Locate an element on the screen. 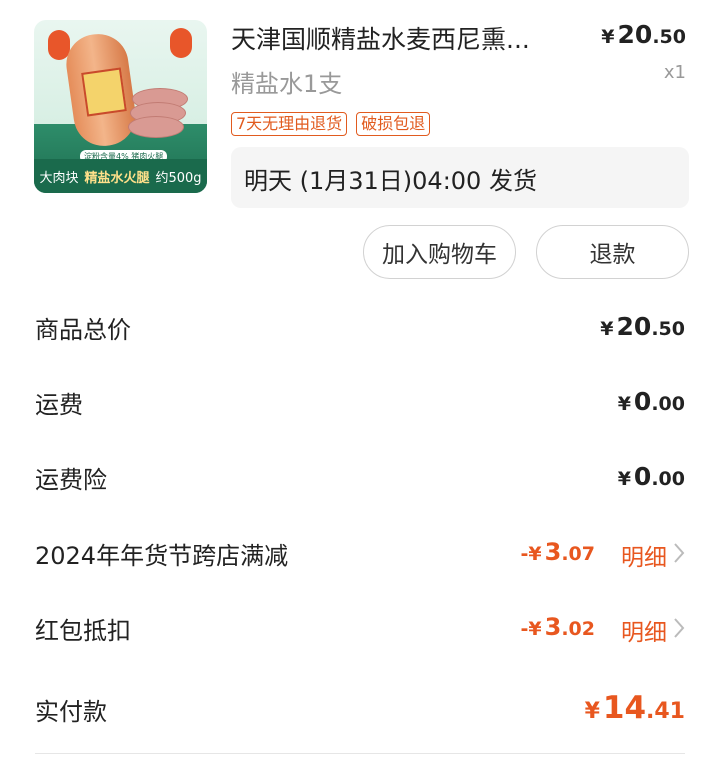 The image size is (720, 762). row-label: 运费 is located at coordinates (59, 405).